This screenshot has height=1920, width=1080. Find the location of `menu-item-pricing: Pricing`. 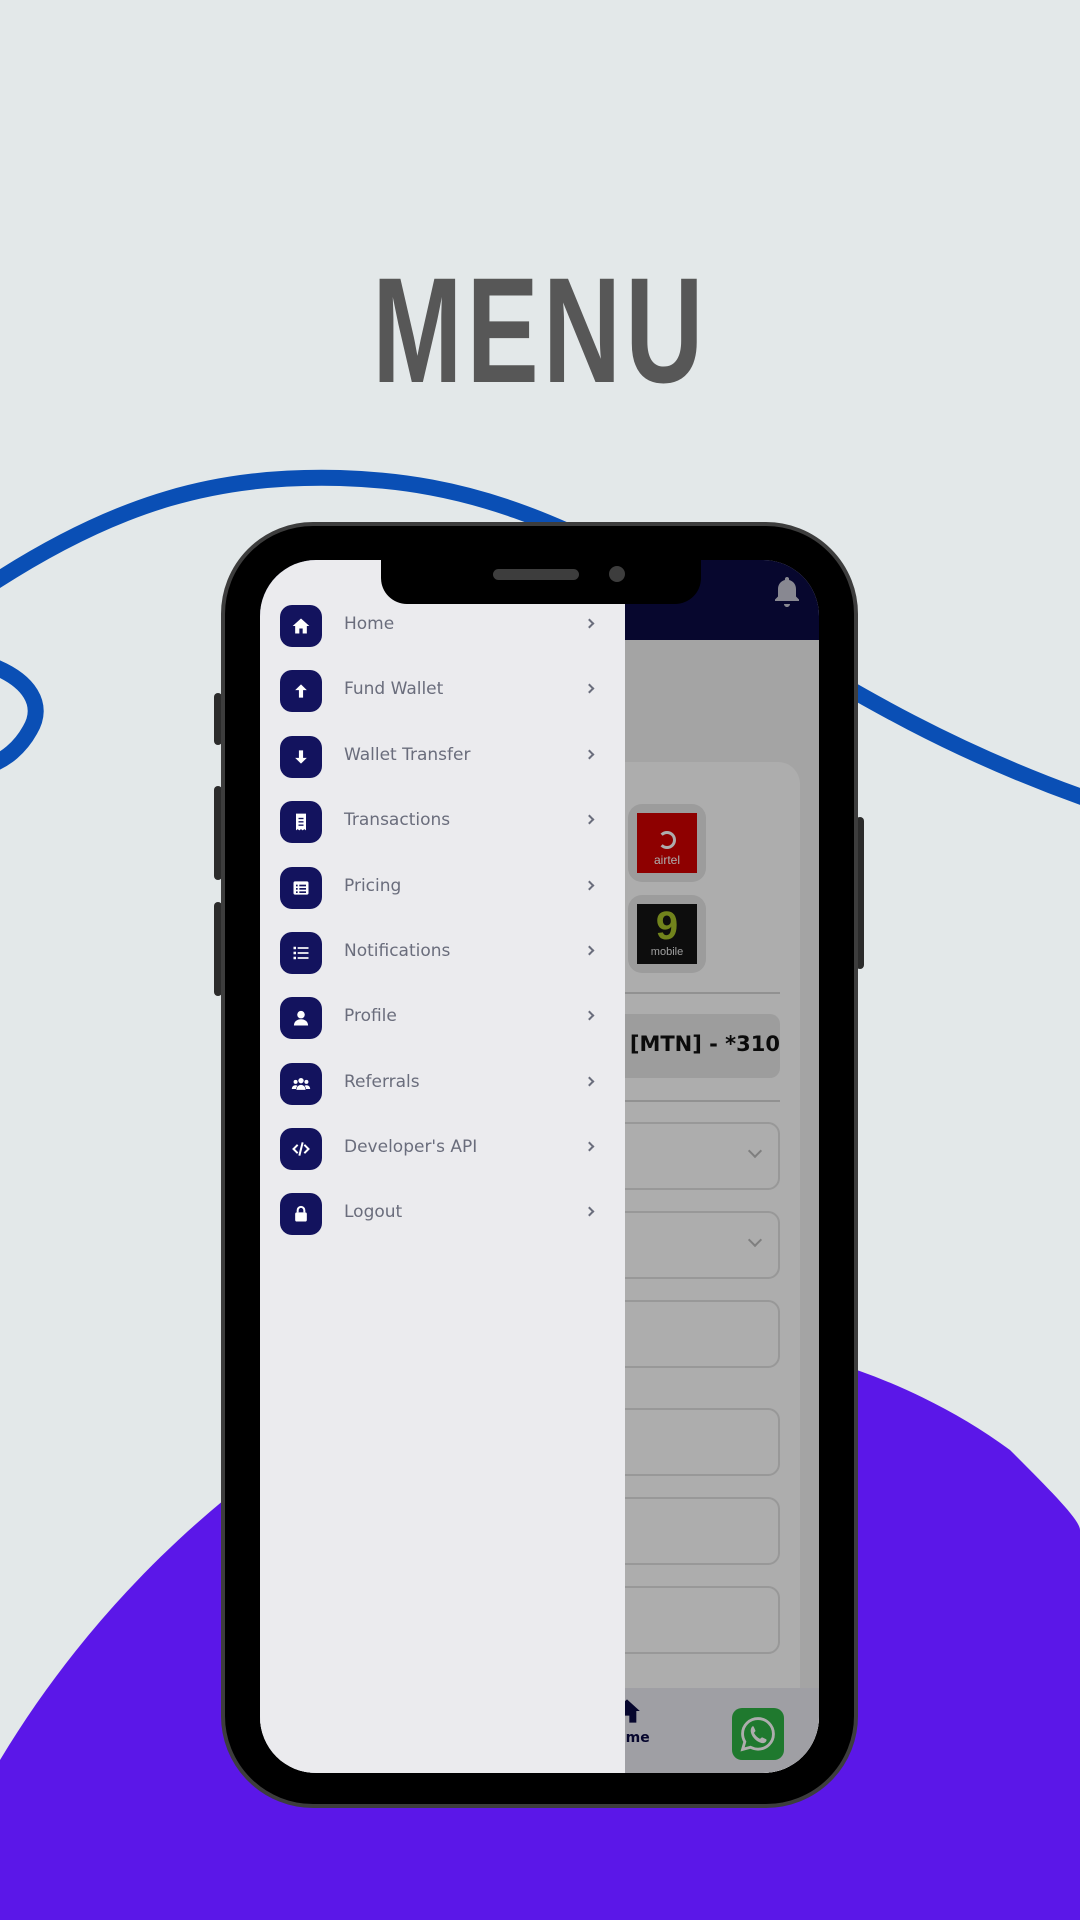

menu-item-pricing: Pricing is located at coordinates (440, 889).